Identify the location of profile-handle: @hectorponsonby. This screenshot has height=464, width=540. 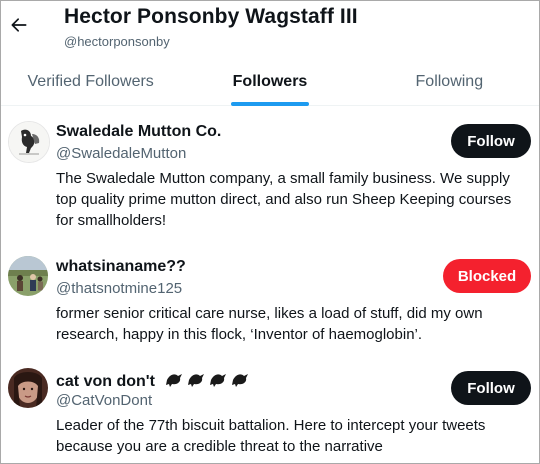
(117, 41).